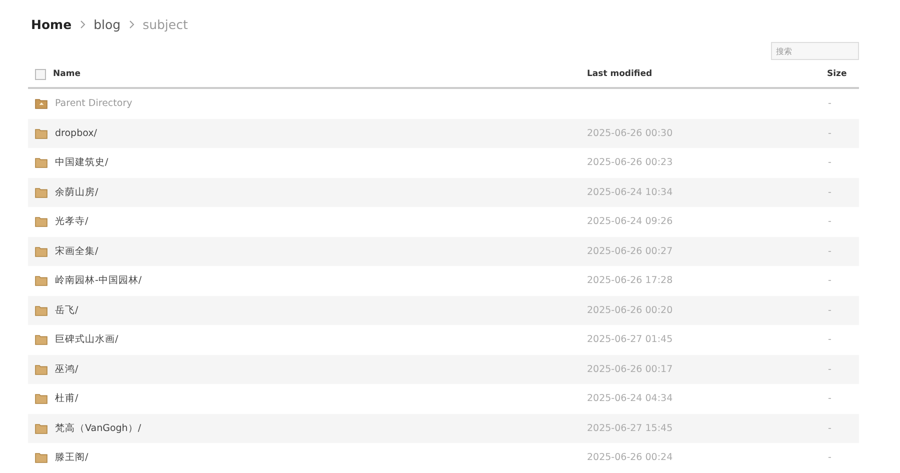 The width and height of the screenshot is (900, 473). Describe the element at coordinates (86, 340) in the screenshot. I see `file-link: 巨碑式山水画/` at that location.